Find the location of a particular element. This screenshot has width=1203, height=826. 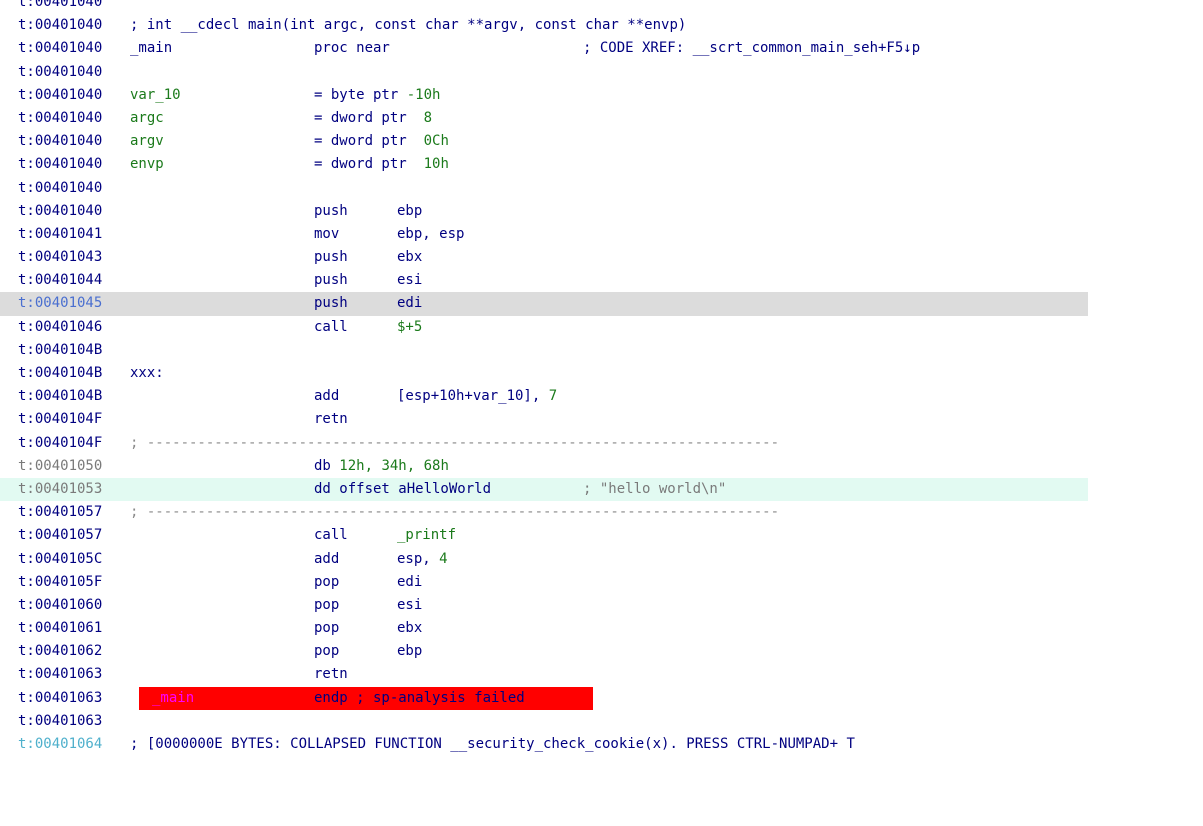

instruction-operand: $+5 is located at coordinates (409, 327).